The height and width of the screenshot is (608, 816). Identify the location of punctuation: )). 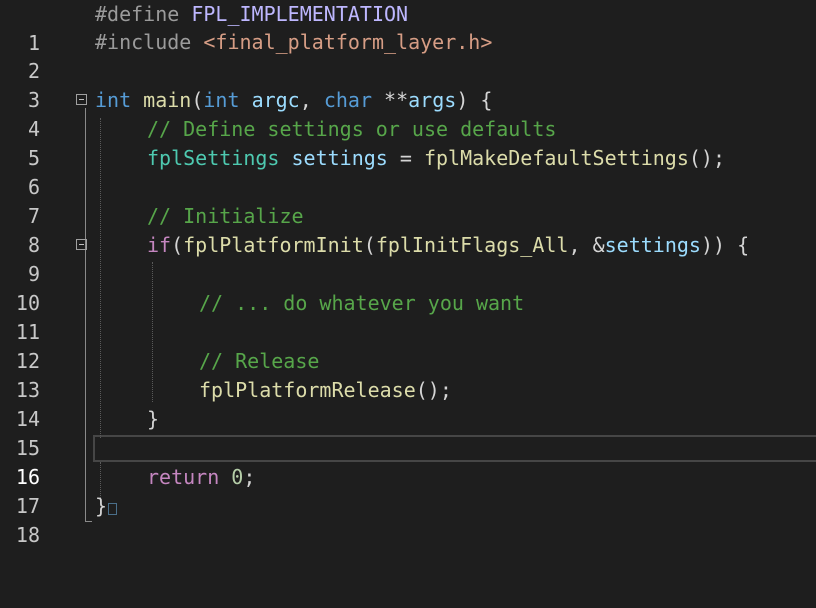
(713, 245).